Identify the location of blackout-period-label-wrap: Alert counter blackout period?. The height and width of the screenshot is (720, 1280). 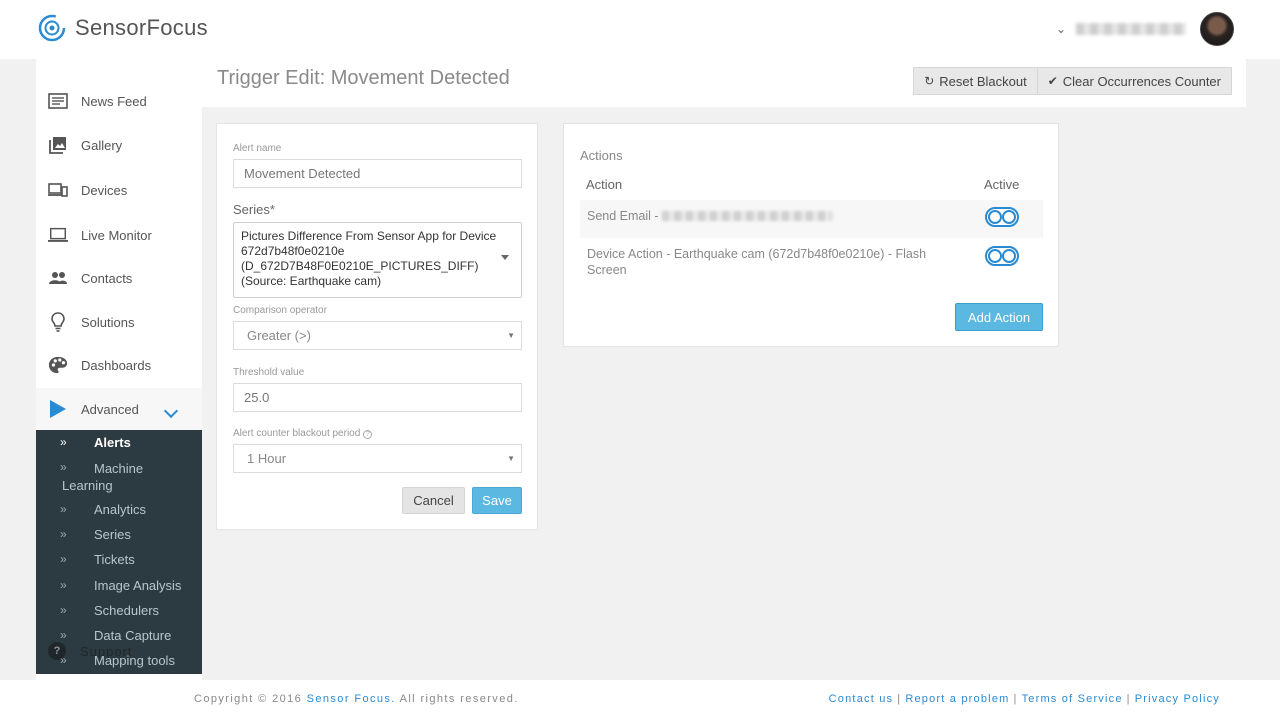
(303, 433).